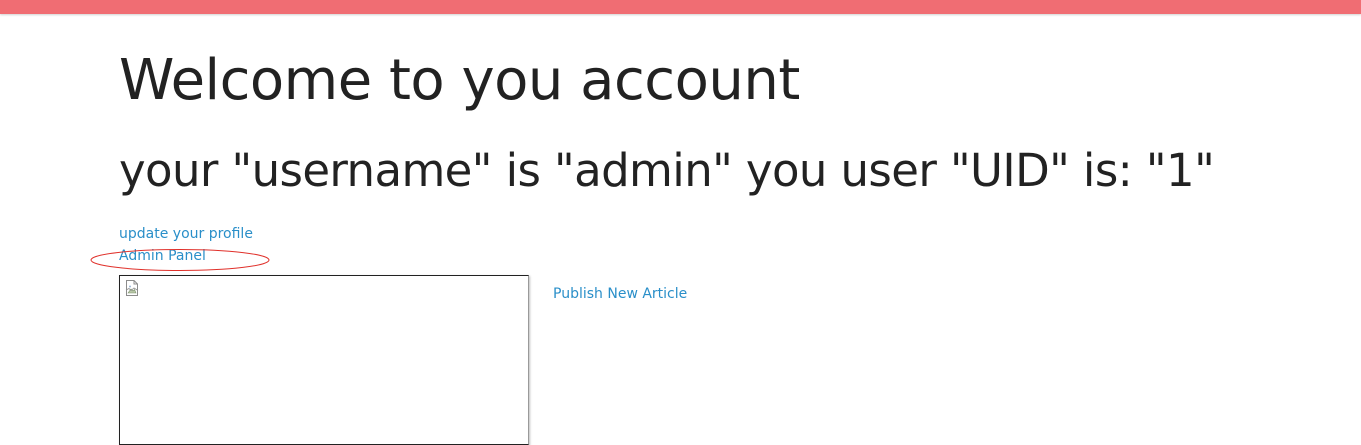 This screenshot has height=445, width=1361. I want to click on publish-new-article-link: Publish New Article, so click(620, 294).